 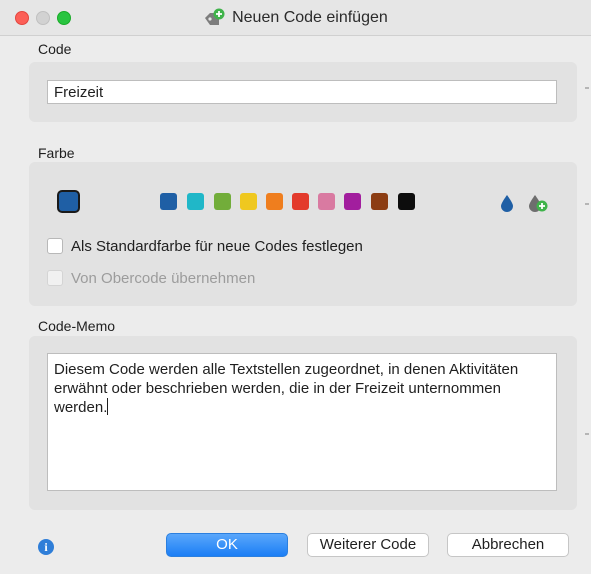 I want to click on color-section-label: Farbe, so click(x=56, y=153).